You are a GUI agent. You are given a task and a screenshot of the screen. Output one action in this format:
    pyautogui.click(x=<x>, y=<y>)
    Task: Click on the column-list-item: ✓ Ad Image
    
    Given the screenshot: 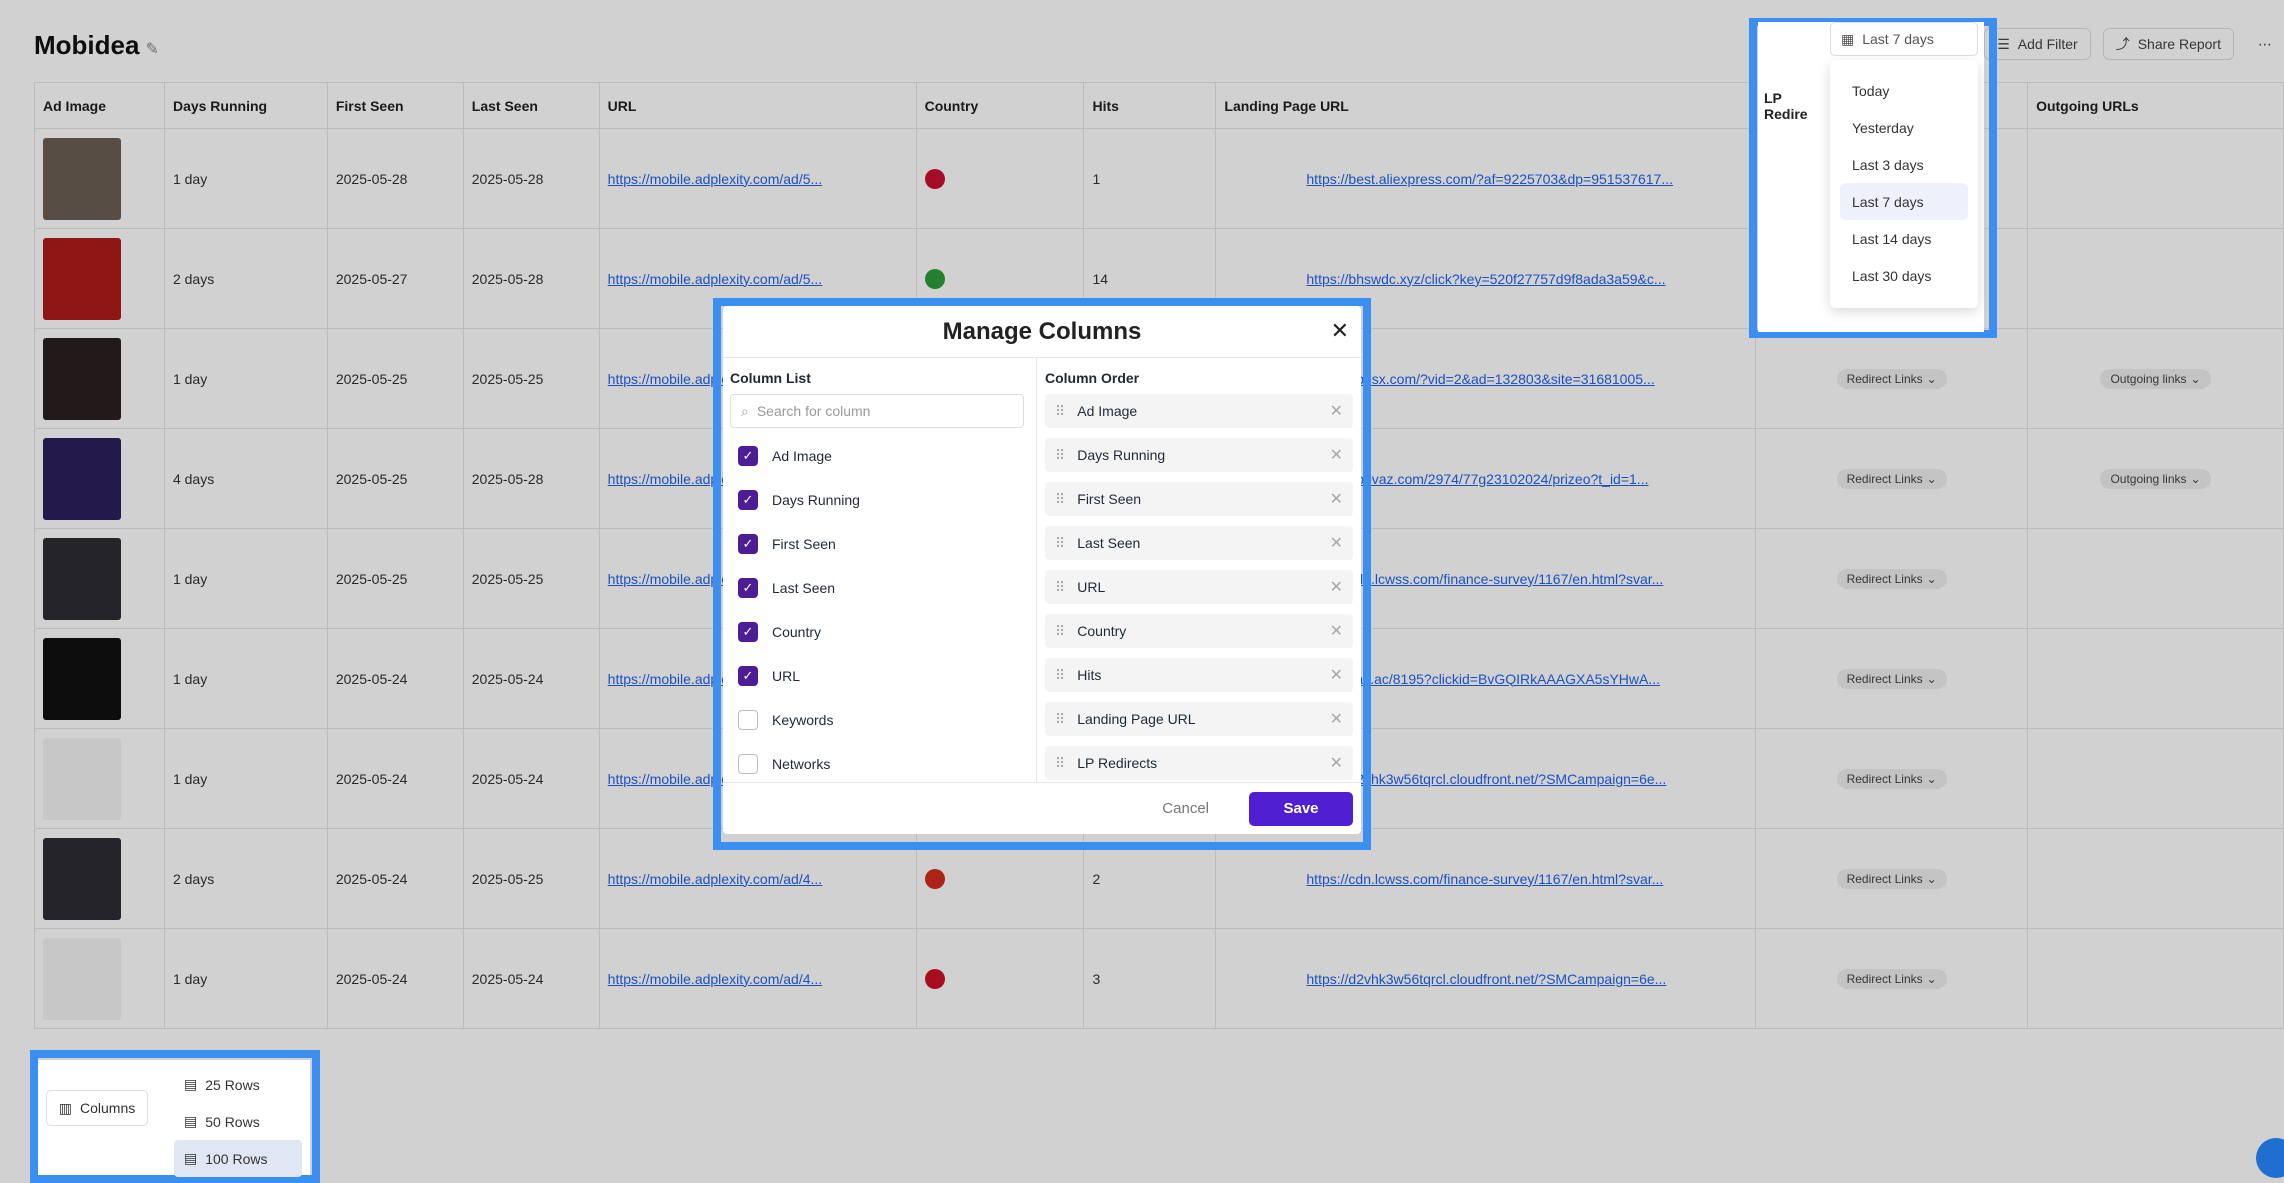 What is the action you would take?
    pyautogui.click(x=879, y=456)
    